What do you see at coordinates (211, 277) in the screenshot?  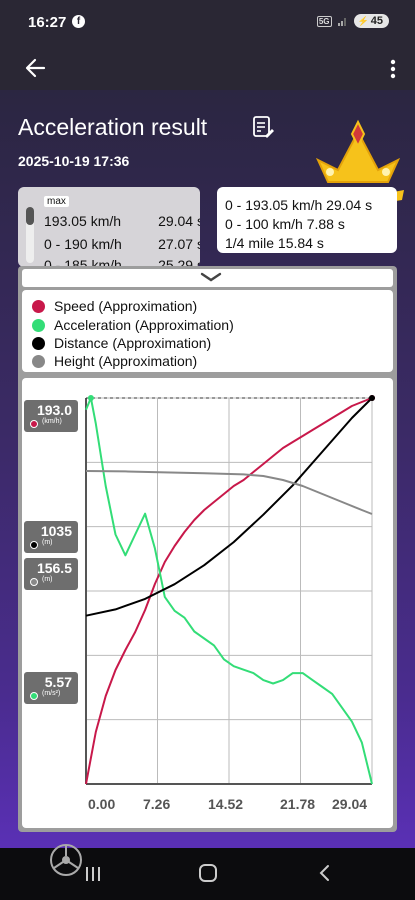 I see `chevron-down-icon` at bounding box center [211, 277].